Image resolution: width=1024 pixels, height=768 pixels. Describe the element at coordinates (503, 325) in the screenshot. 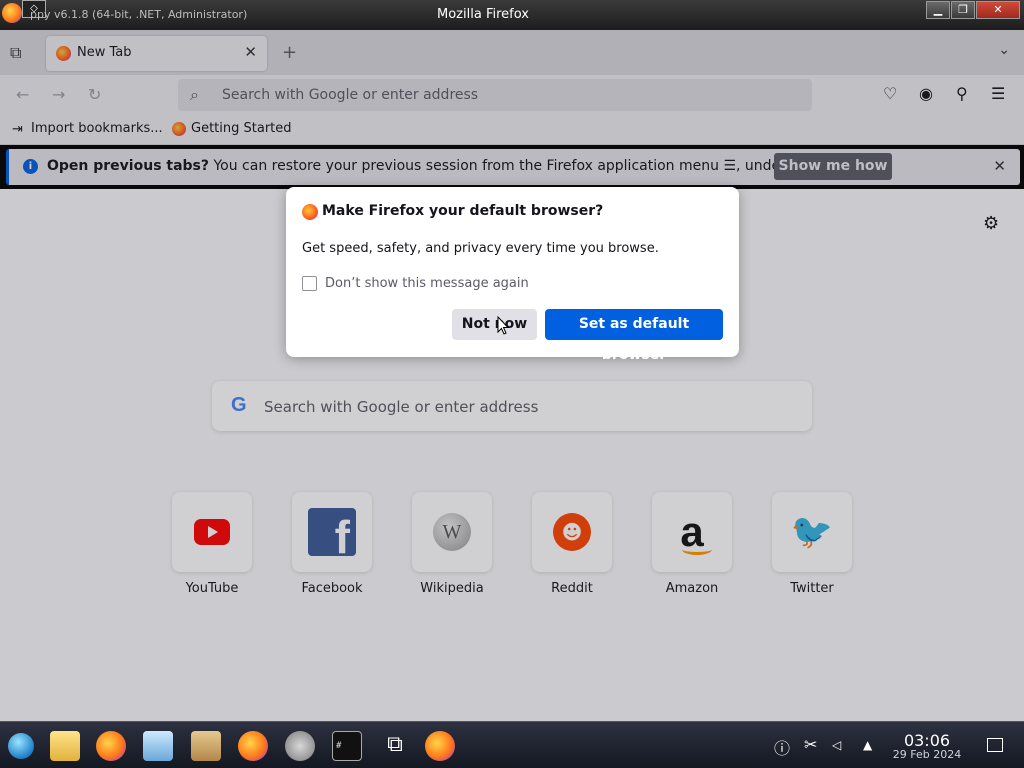

I see `mouse-cursor-icon` at that location.